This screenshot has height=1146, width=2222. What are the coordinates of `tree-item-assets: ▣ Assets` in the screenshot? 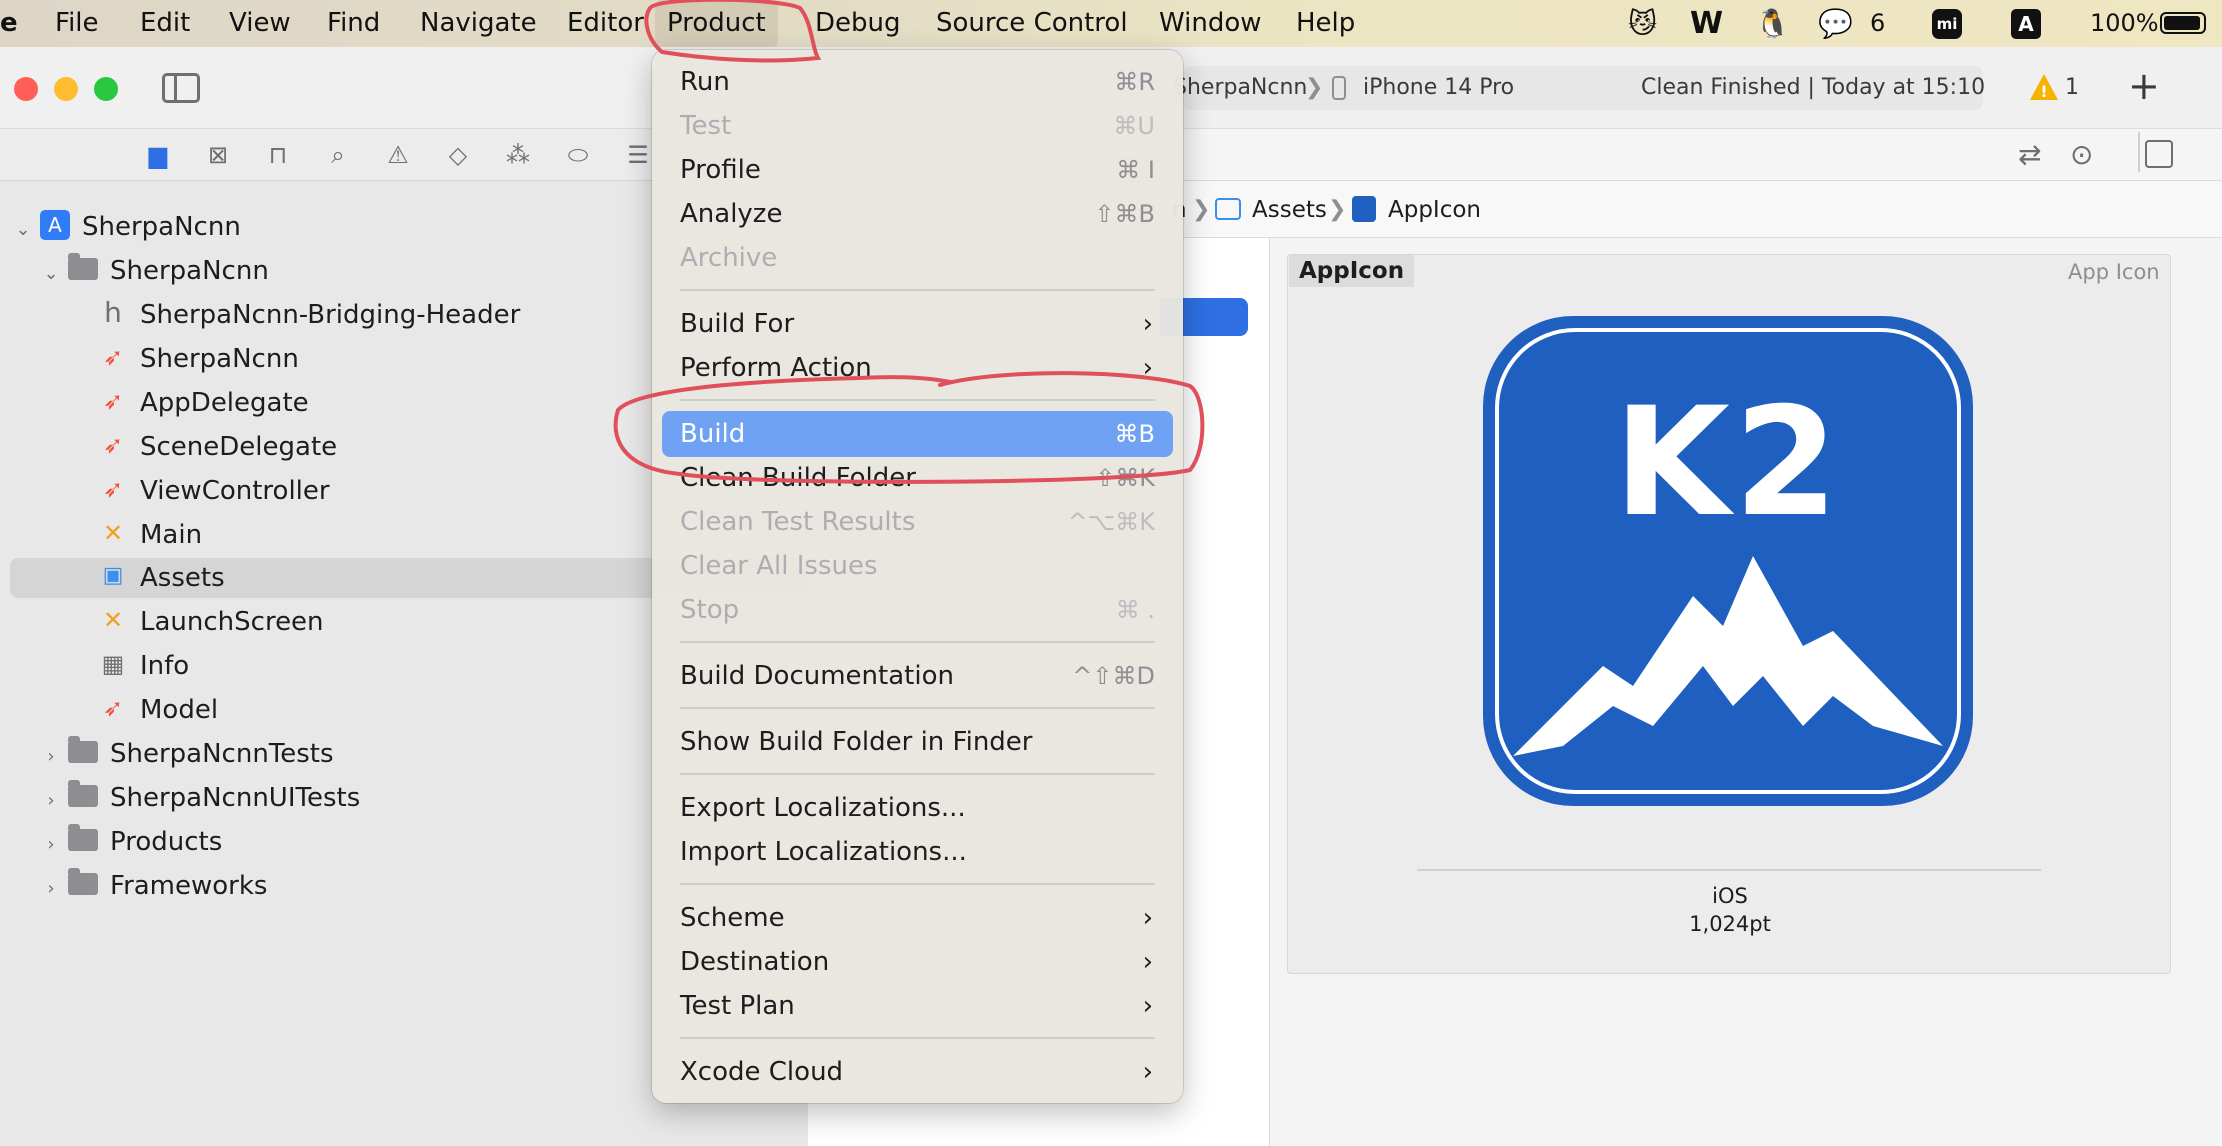 It's located at (161, 578).